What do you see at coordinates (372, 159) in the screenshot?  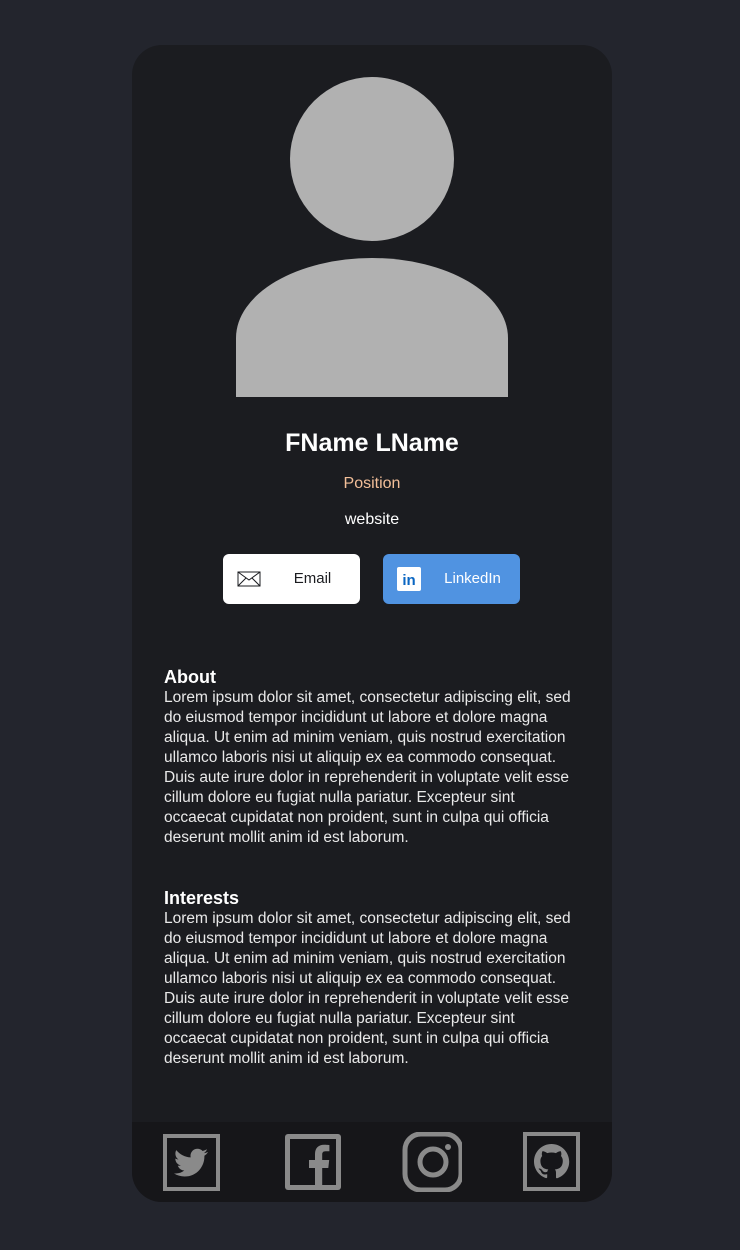 I see `avatar-head` at bounding box center [372, 159].